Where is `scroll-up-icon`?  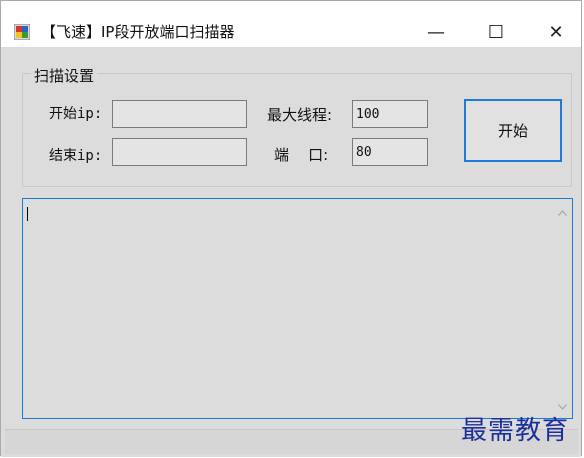 scroll-up-icon is located at coordinates (562, 212).